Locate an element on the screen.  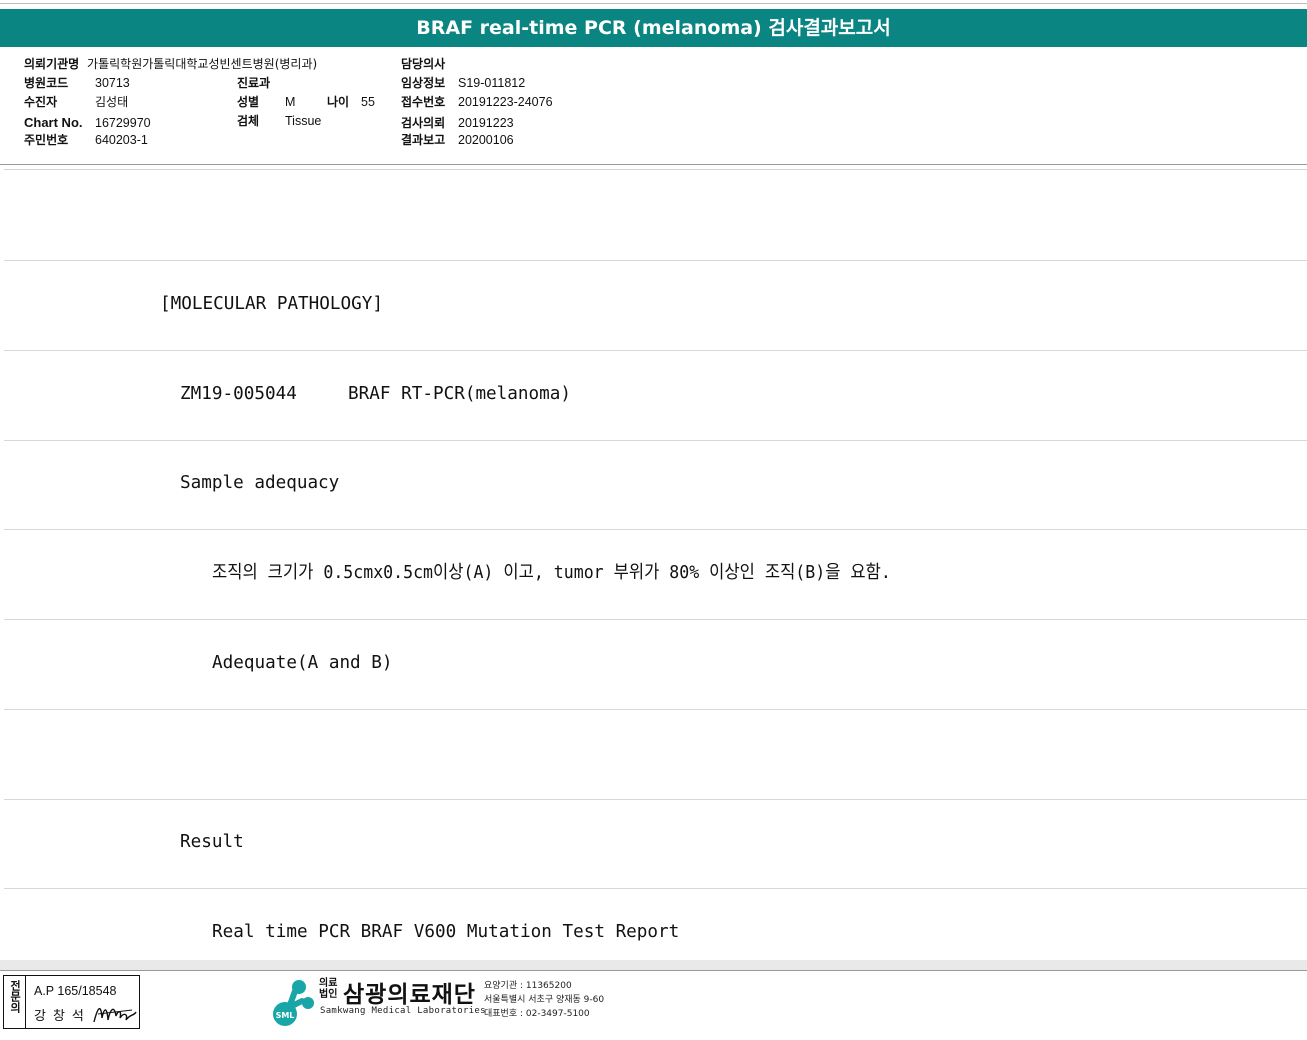
stamp-side-text: 전문의 is located at coordinates (15, 996).